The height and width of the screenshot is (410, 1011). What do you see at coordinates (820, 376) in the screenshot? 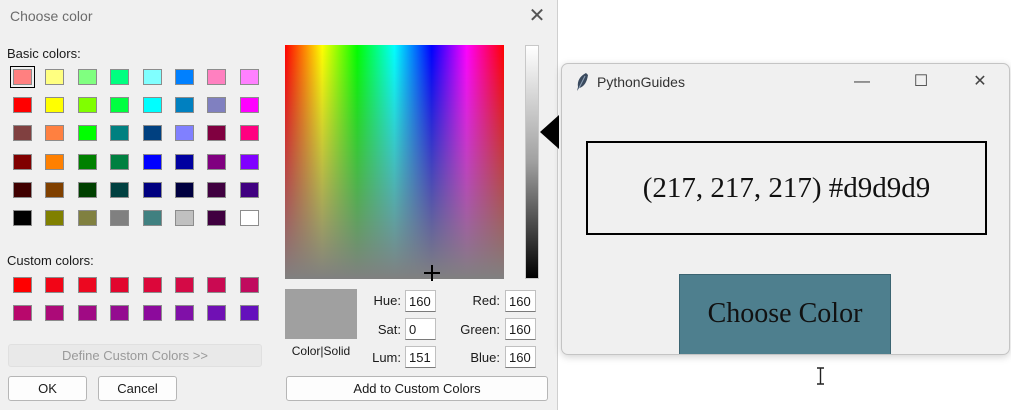
I see `text-cursor-icon` at bounding box center [820, 376].